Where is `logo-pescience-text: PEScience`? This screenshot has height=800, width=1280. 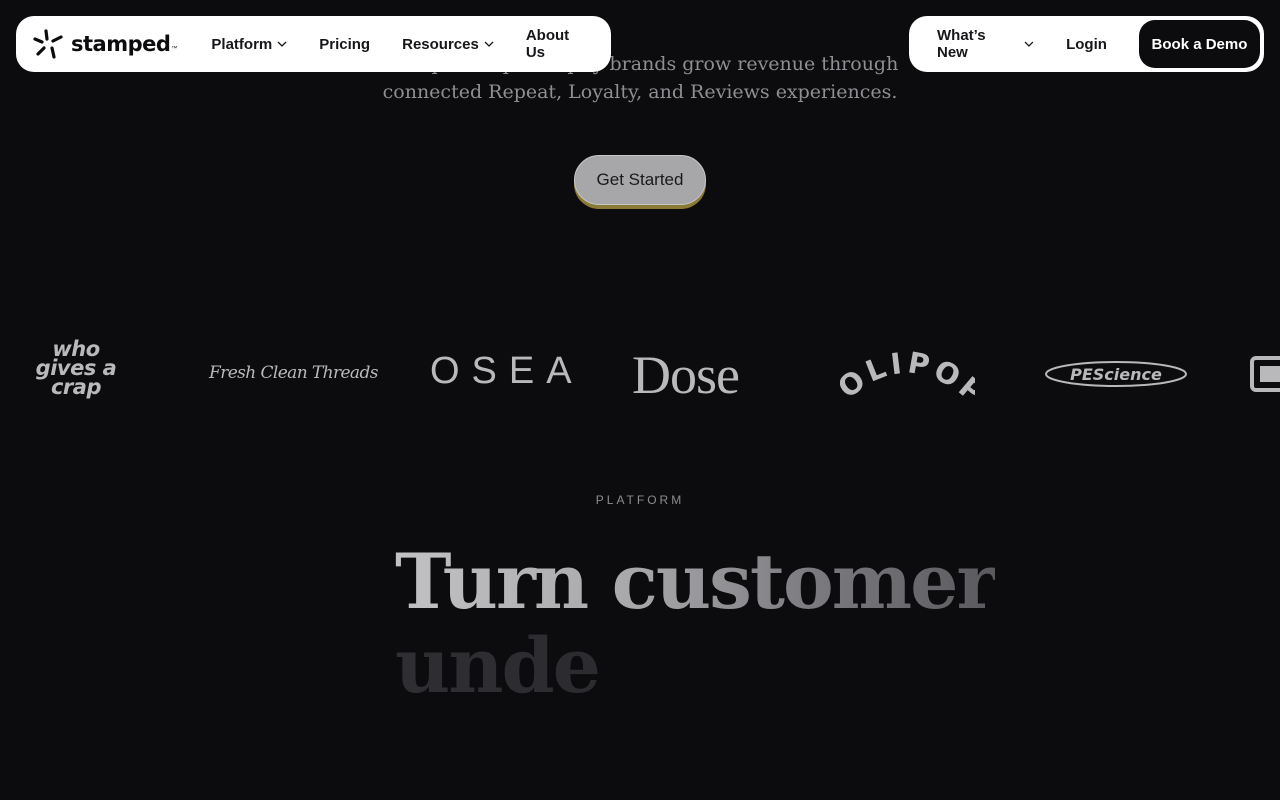
logo-pescience-text: PEScience is located at coordinates (1116, 374).